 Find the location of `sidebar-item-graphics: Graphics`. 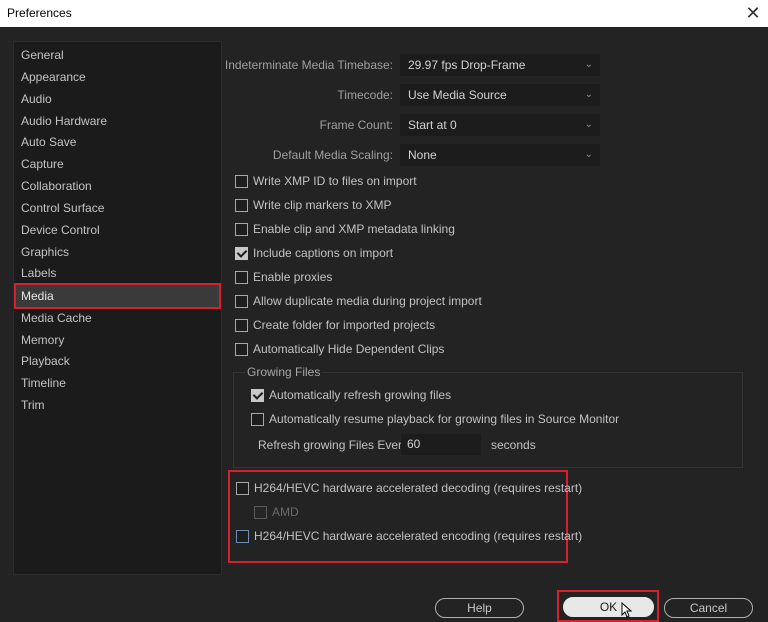

sidebar-item-graphics: Graphics is located at coordinates (117, 252).